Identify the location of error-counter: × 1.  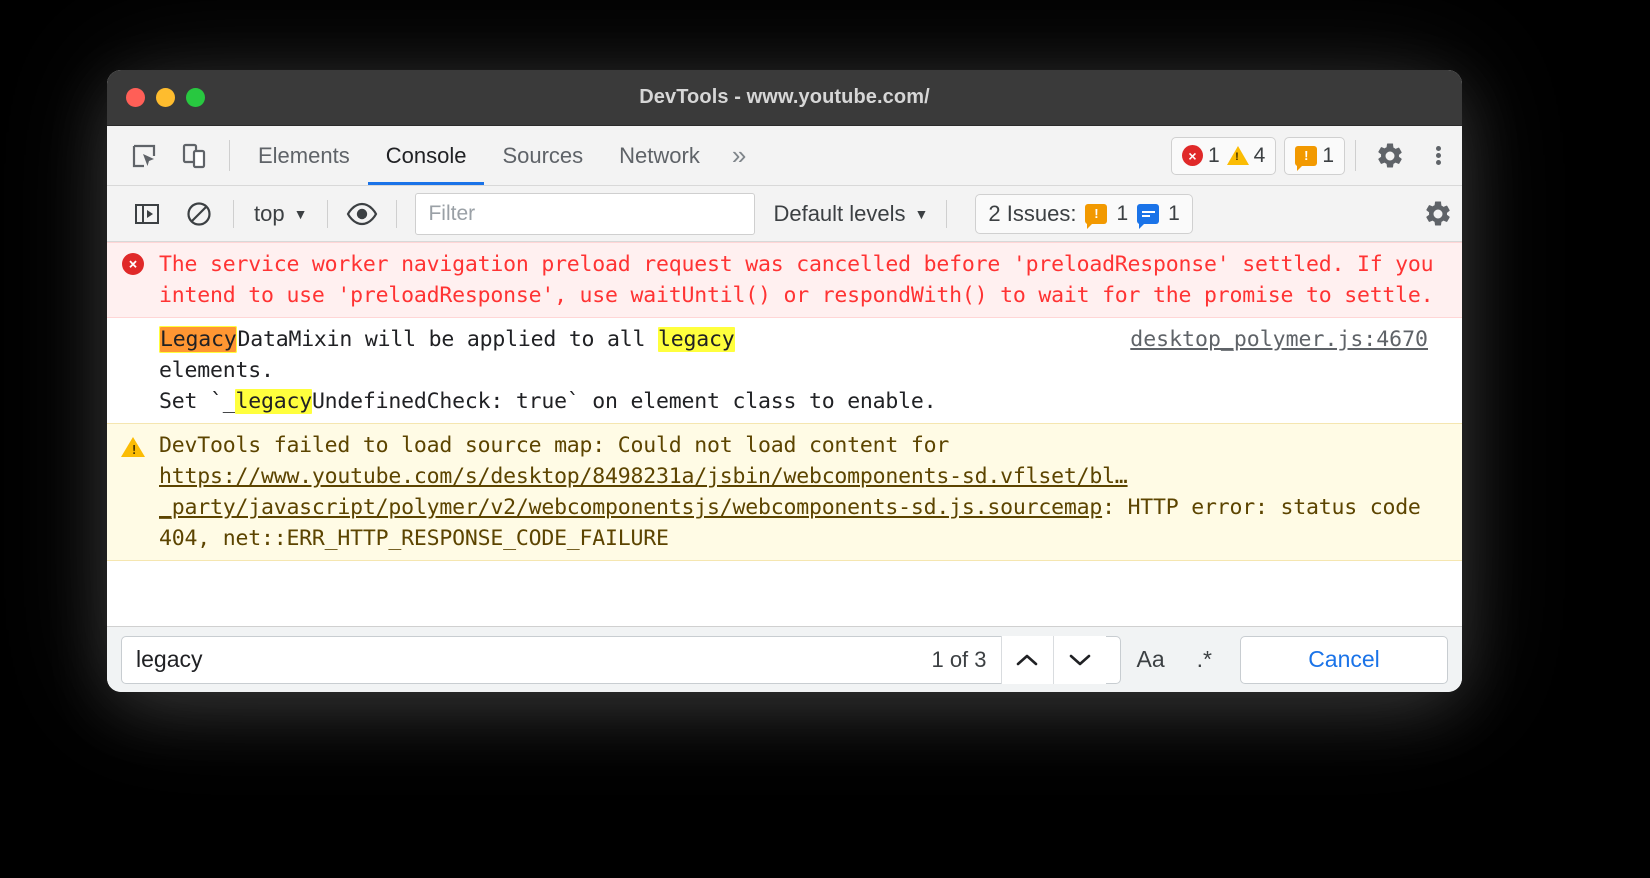
(1200, 155).